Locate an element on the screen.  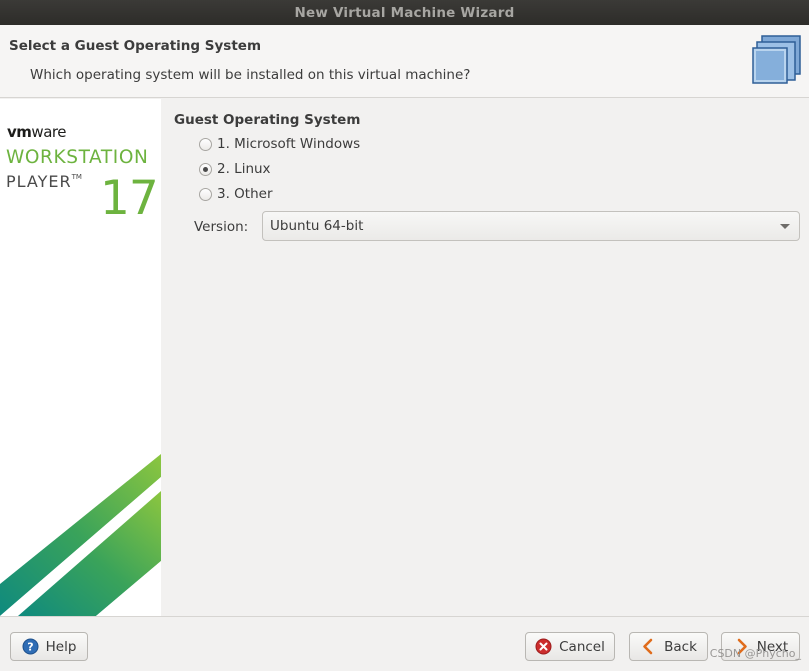
cancel-button: Cancel is located at coordinates (570, 646).